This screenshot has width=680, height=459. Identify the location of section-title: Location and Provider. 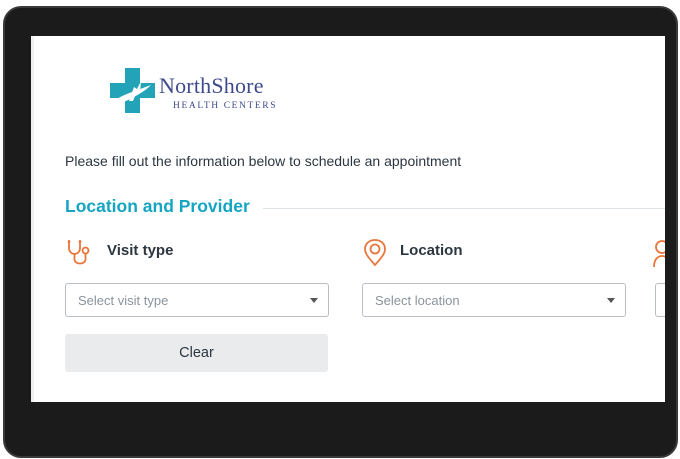
(157, 206).